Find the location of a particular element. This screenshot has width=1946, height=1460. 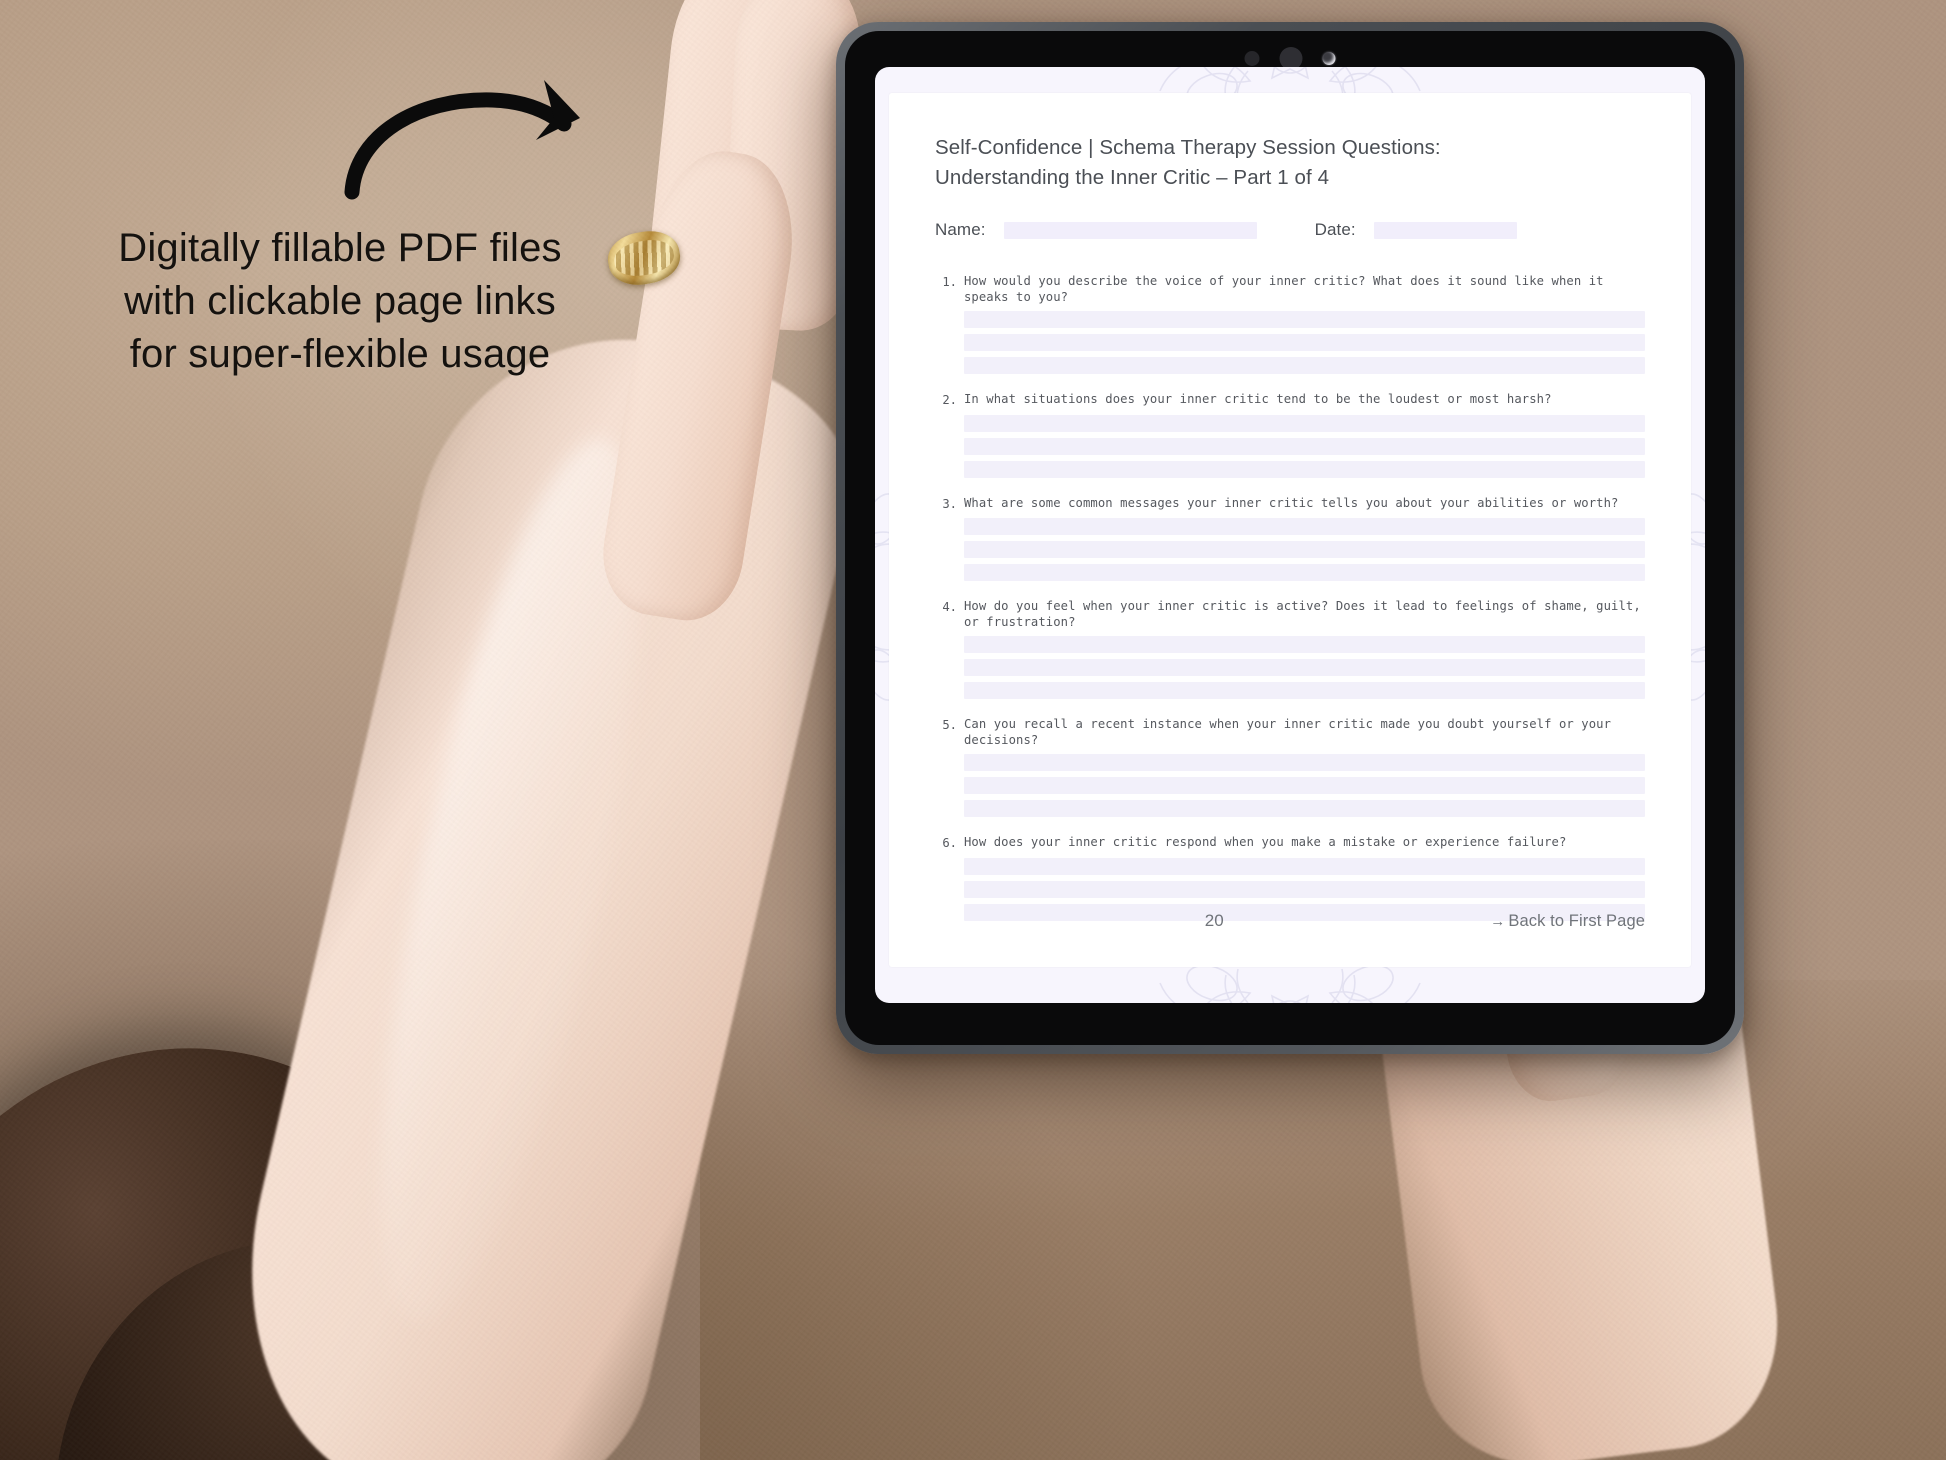

camera-sensor-icon is located at coordinates (1329, 58).